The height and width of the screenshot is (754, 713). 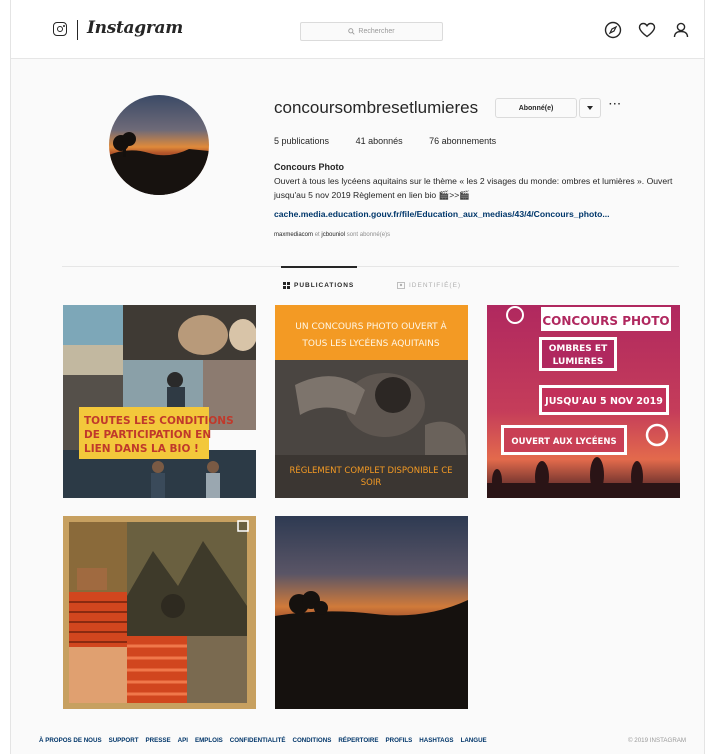 I want to click on tab-publications-label: PUBLICATIONS, so click(x=324, y=285).